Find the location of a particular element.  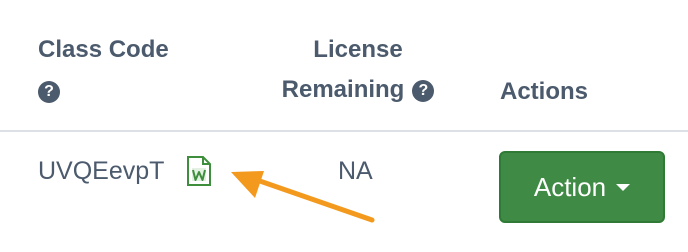

action-dropdown-button: Action is located at coordinates (582, 187).